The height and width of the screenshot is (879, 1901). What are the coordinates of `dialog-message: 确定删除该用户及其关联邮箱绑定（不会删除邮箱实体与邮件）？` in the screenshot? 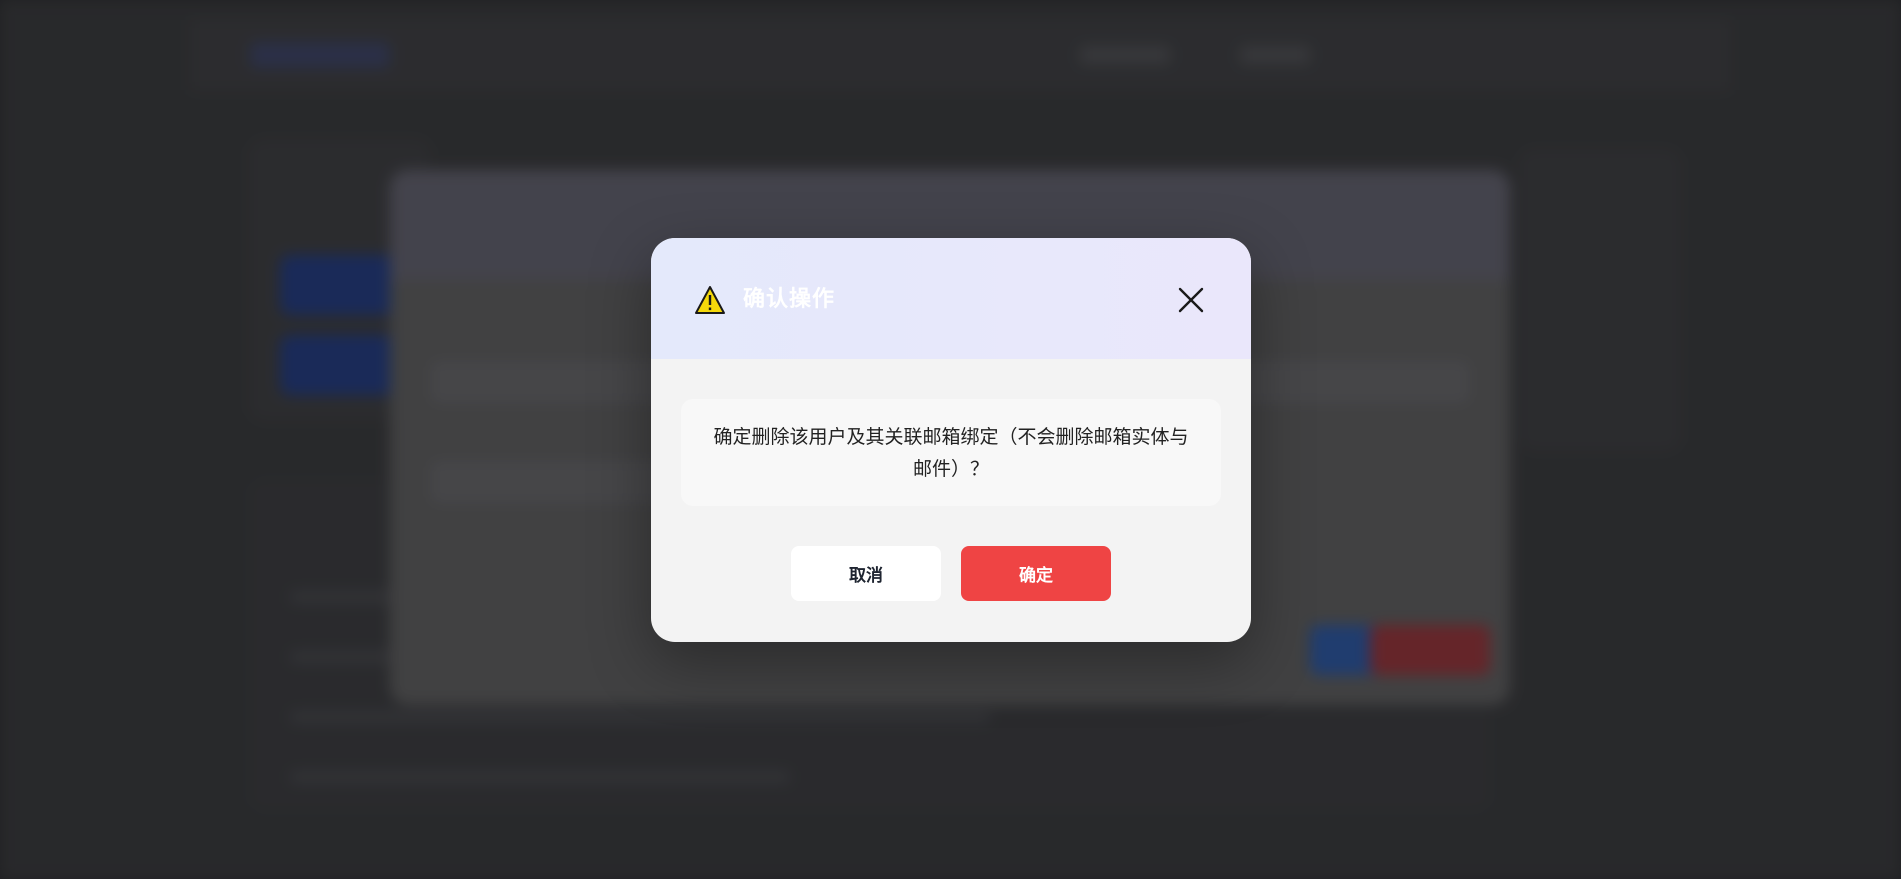 It's located at (951, 452).